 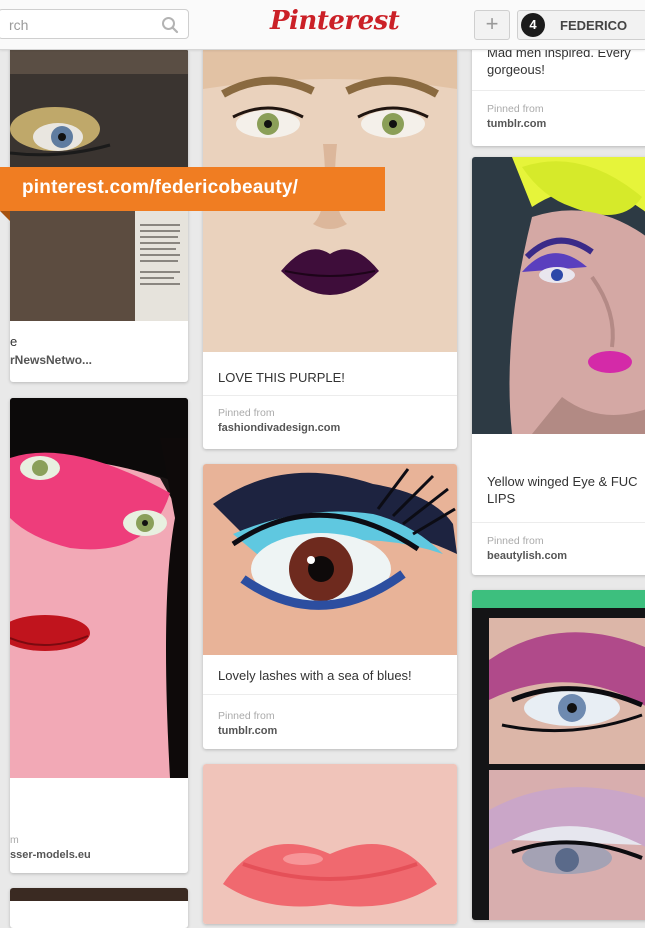 I want to click on pin-source: fashiondivadesign.com, so click(x=279, y=428).